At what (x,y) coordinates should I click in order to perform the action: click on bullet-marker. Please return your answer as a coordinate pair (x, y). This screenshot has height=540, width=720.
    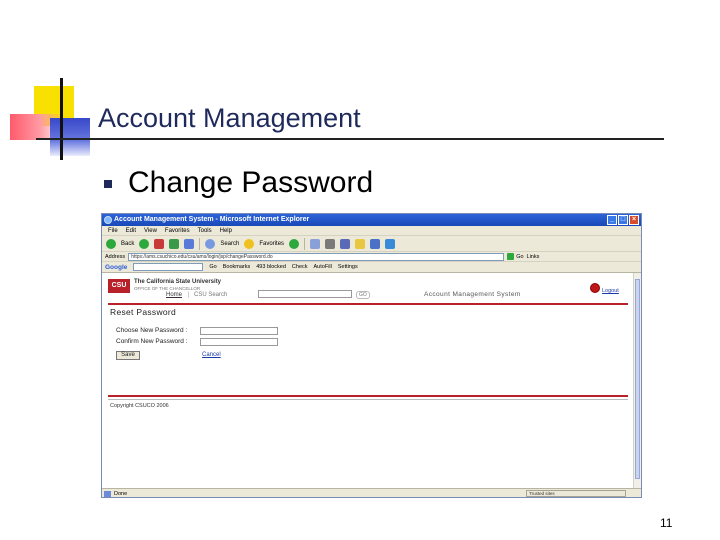
    Looking at the image, I should click on (108, 184).